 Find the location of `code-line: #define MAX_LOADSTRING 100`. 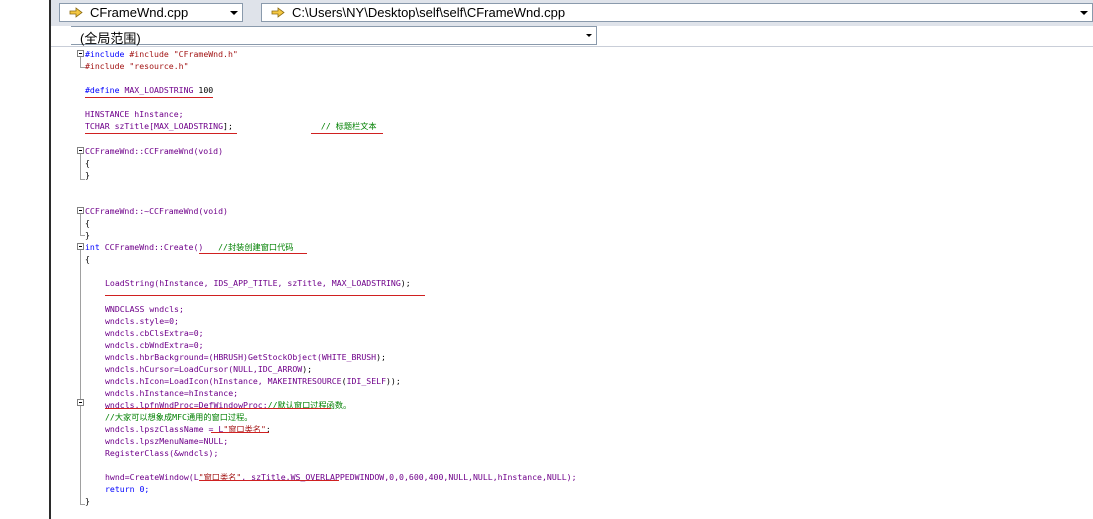

code-line: #define MAX_LOADSTRING 100 is located at coordinates (149, 90).